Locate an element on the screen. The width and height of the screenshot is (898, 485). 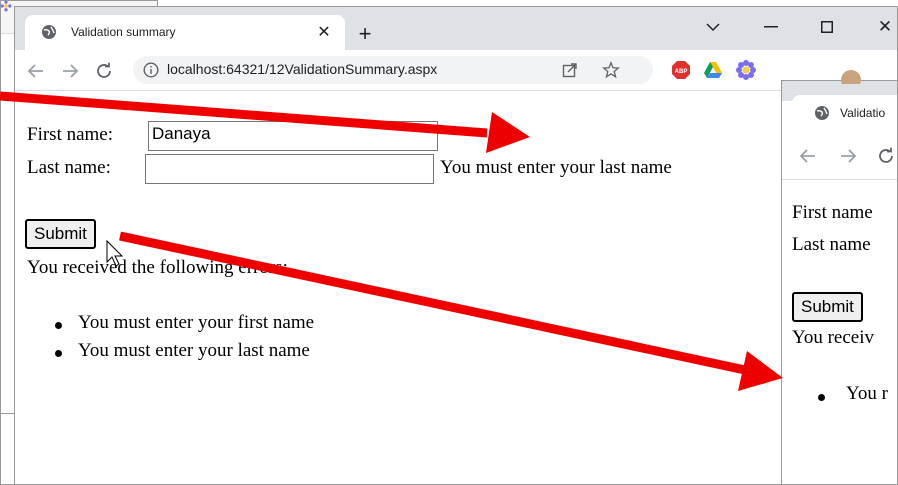
right-tab: Validatio is located at coordinates (844, 114).